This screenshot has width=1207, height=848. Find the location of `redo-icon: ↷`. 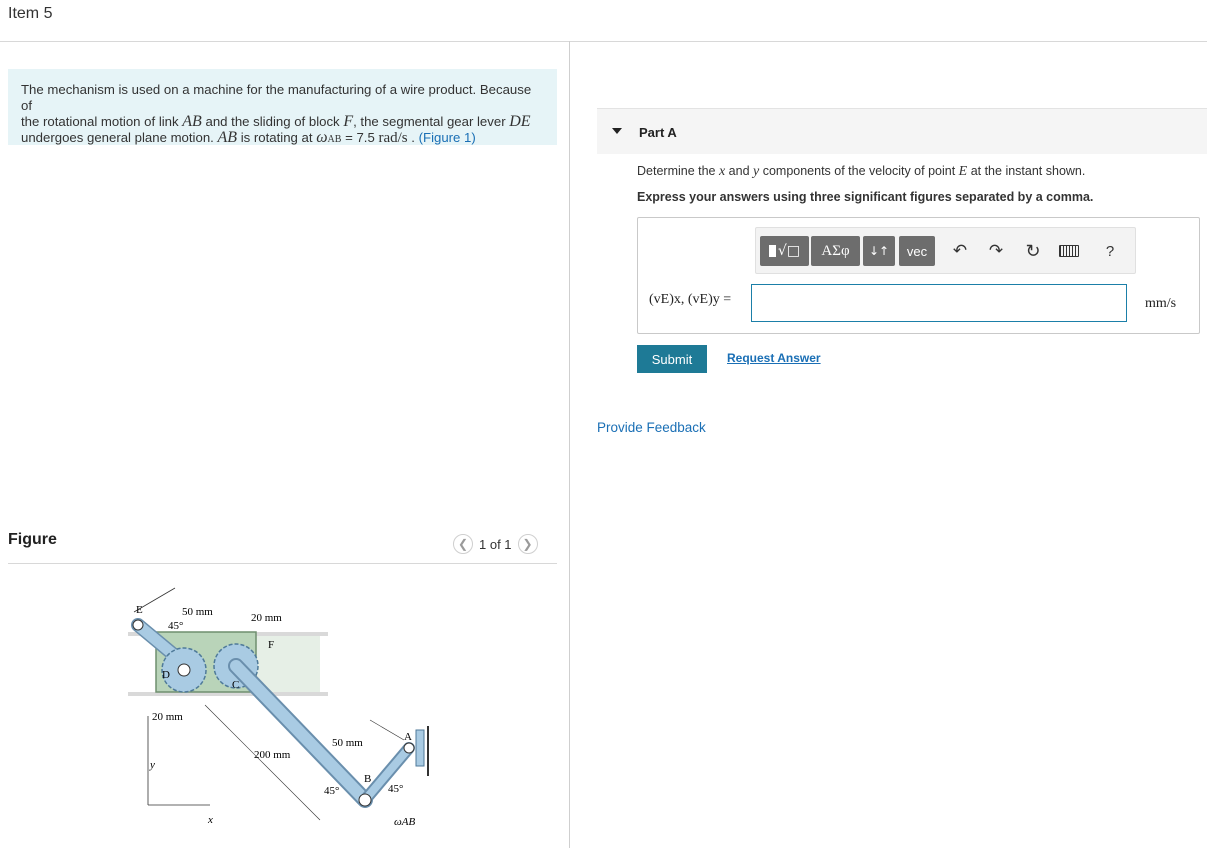

redo-icon: ↷ is located at coordinates (996, 251).